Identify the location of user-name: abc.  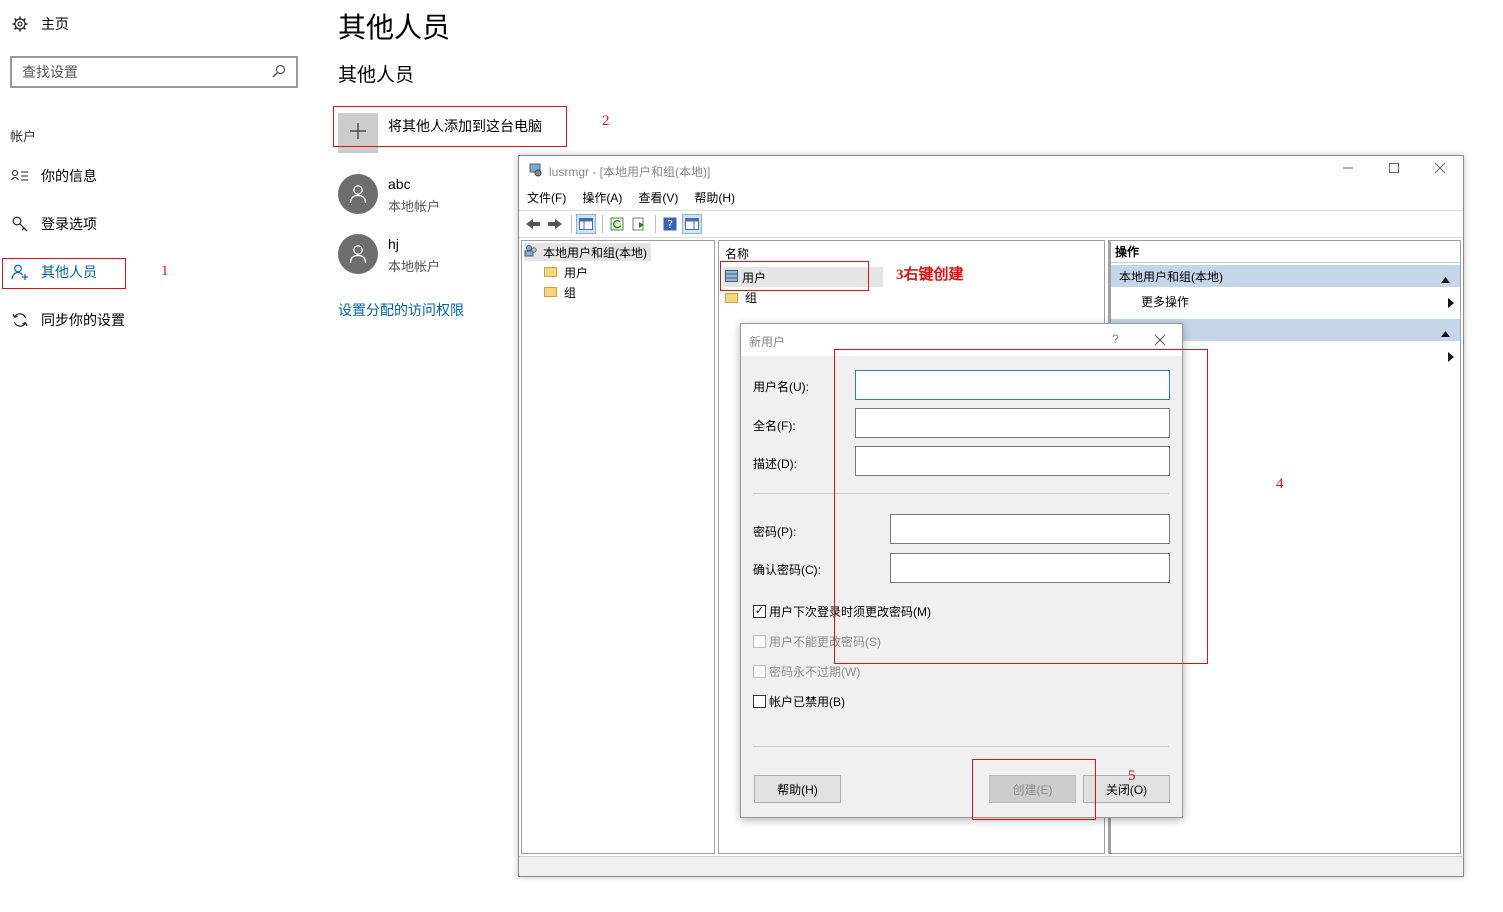
(399, 184).